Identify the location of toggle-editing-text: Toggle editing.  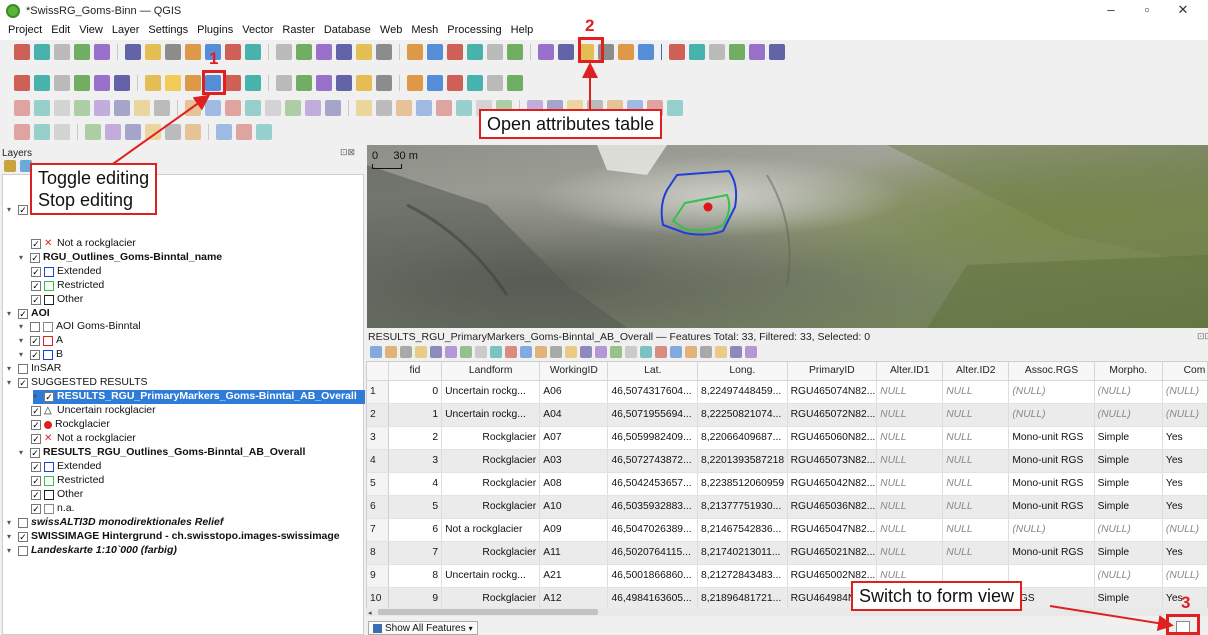
(94, 178).